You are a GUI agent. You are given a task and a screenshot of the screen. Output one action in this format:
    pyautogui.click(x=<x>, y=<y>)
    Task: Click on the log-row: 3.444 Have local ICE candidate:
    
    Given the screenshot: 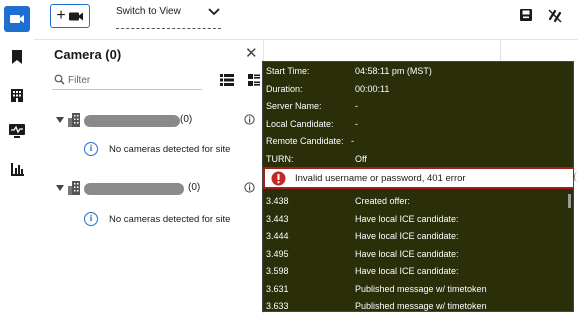 What is the action you would take?
    pyautogui.click(x=362, y=236)
    